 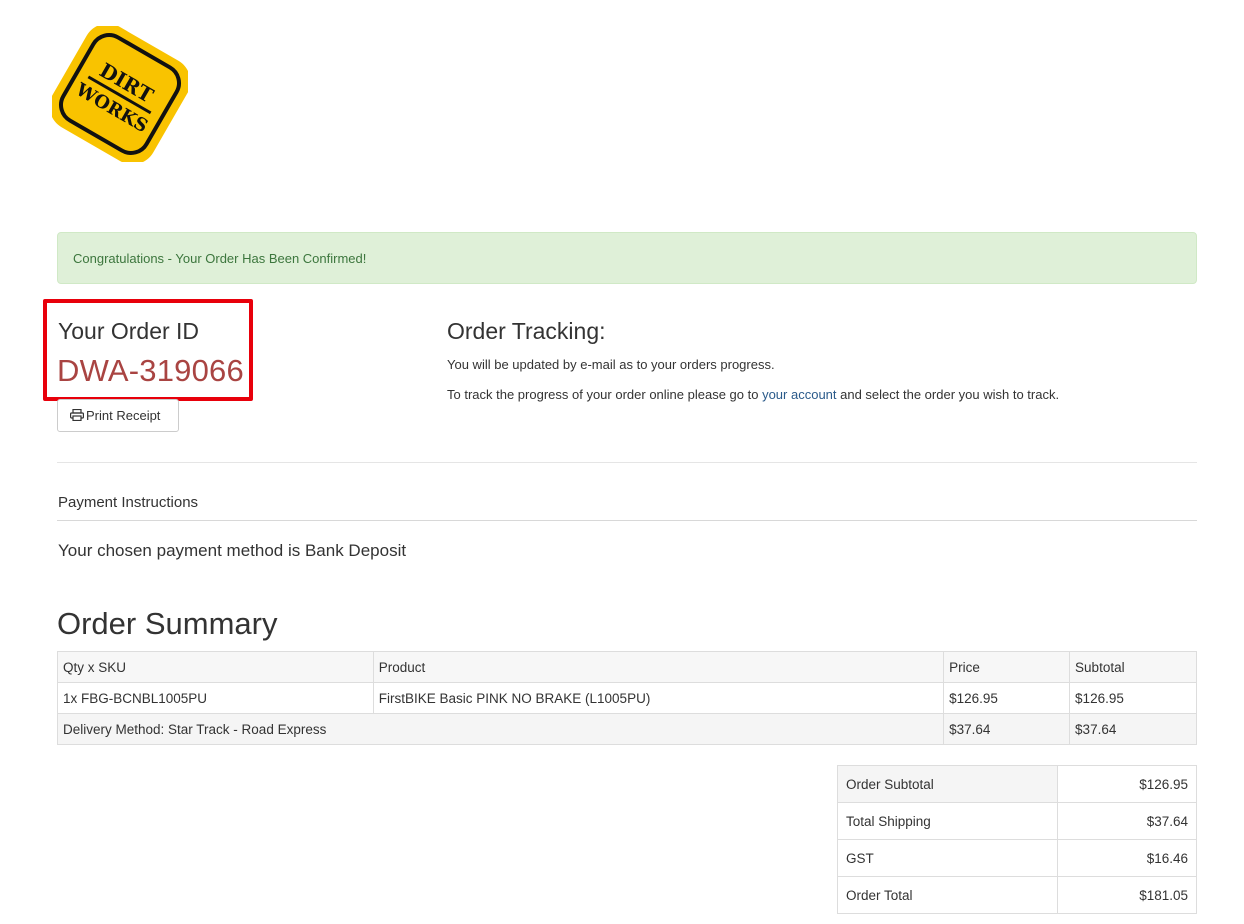 What do you see at coordinates (1007, 729) in the screenshot?
I see `delivery-price: $37.64` at bounding box center [1007, 729].